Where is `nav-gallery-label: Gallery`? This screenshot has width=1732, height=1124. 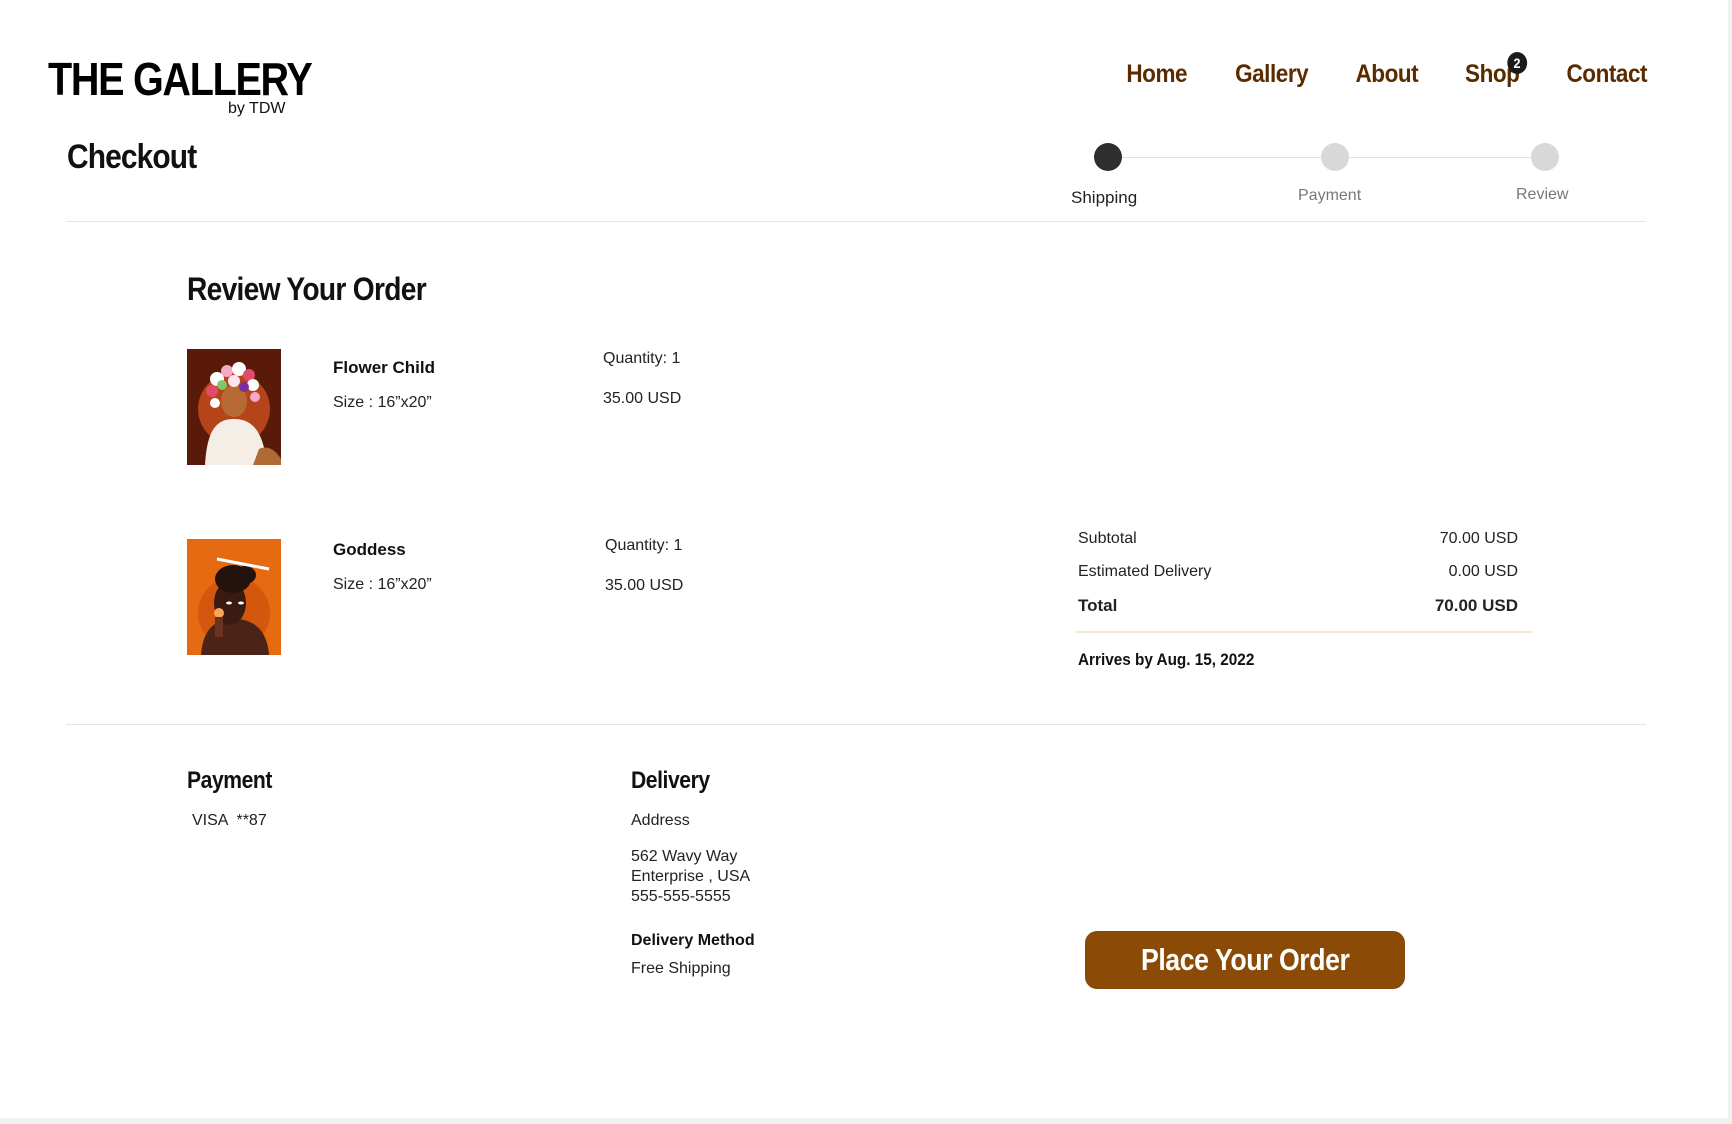
nav-gallery-label: Gallery is located at coordinates (1272, 74).